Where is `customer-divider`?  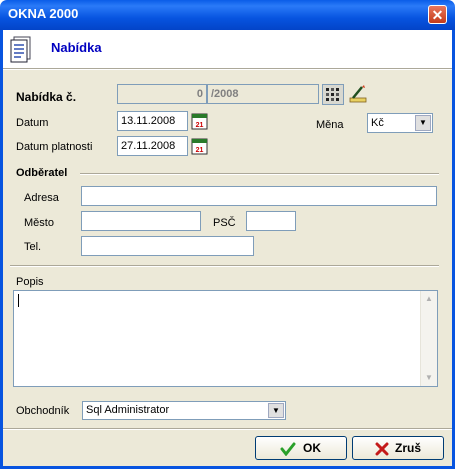
customer-divider is located at coordinates (259, 174).